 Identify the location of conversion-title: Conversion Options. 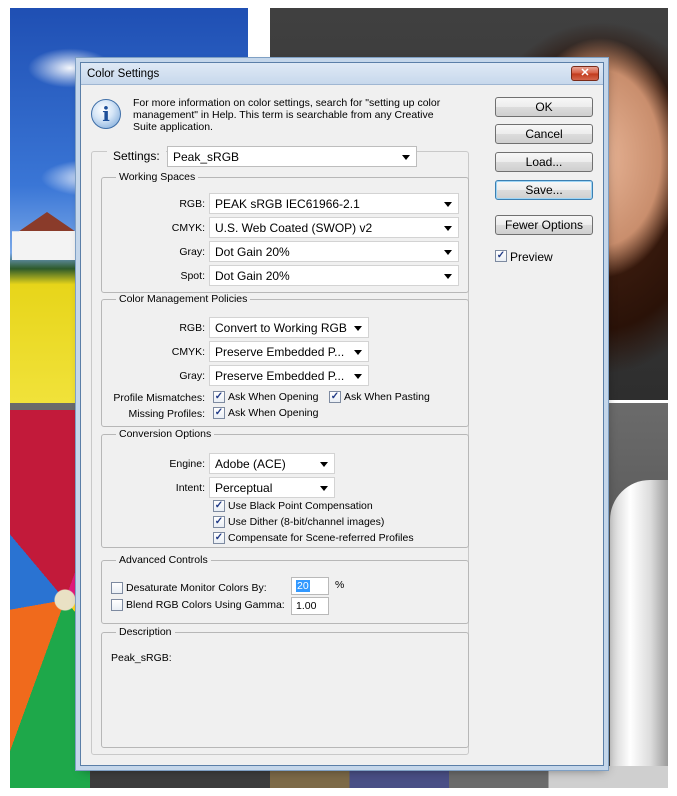
(165, 434).